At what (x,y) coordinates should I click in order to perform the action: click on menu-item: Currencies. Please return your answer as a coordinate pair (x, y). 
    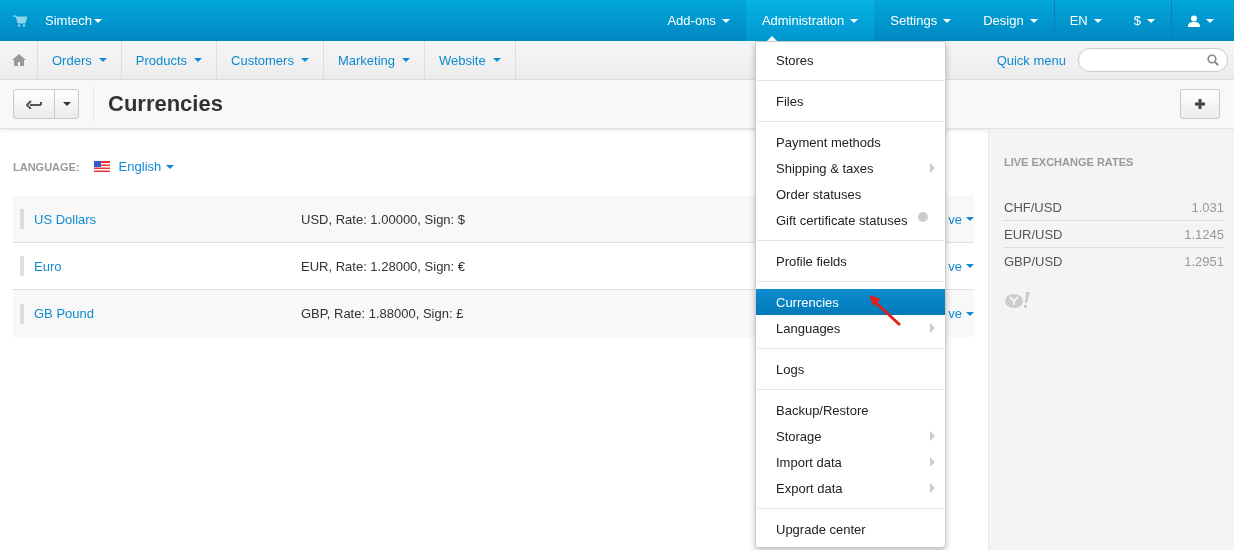
    Looking at the image, I should click on (850, 302).